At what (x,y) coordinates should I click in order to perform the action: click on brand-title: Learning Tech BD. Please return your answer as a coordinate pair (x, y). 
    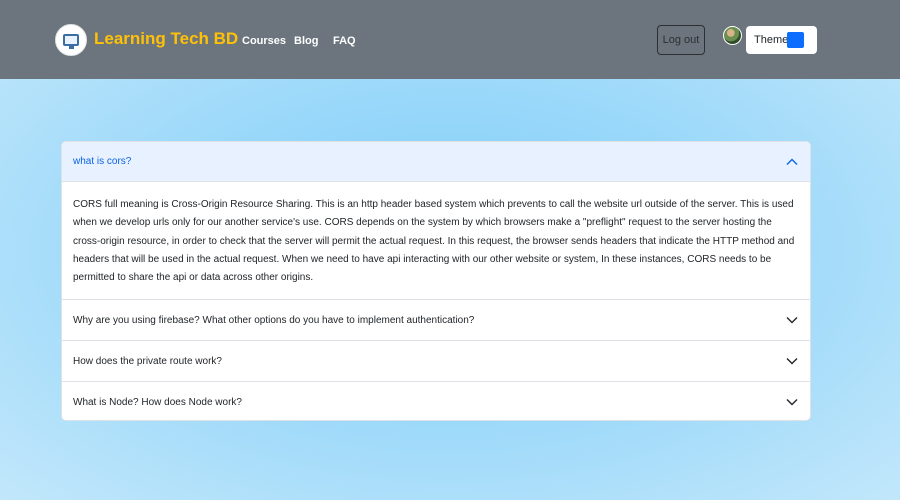
    Looking at the image, I should click on (166, 39).